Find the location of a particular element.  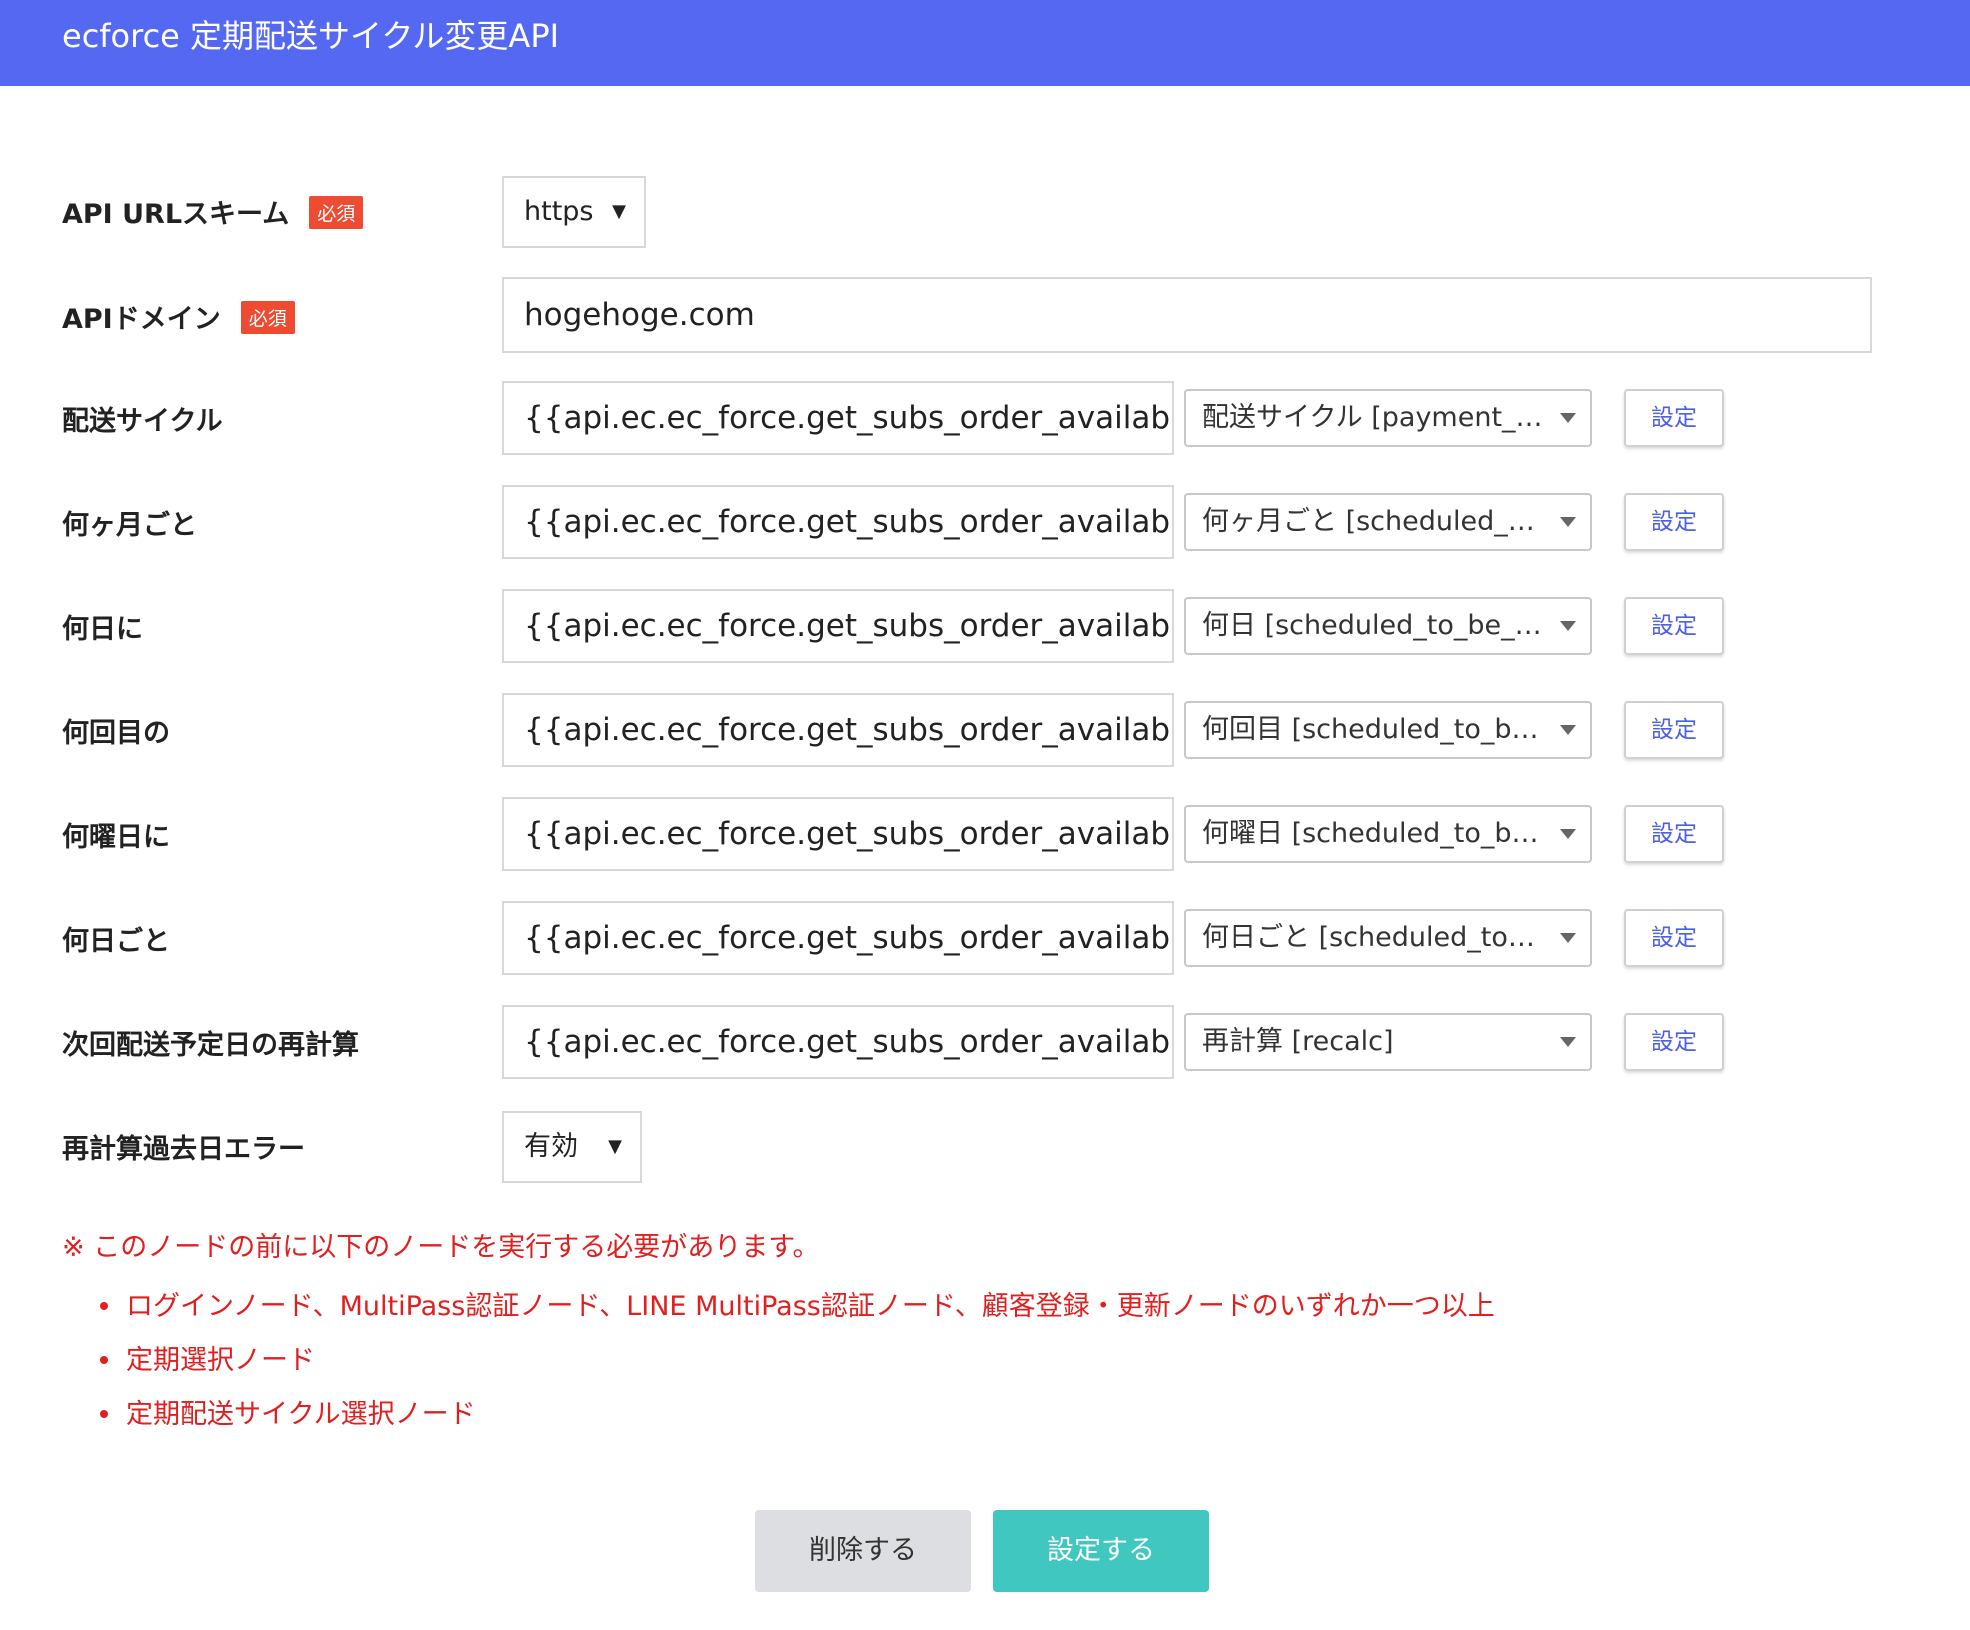

form-row-past-date-error: 再計算過去日エラー 有効 ▼ is located at coordinates (992, 1147).